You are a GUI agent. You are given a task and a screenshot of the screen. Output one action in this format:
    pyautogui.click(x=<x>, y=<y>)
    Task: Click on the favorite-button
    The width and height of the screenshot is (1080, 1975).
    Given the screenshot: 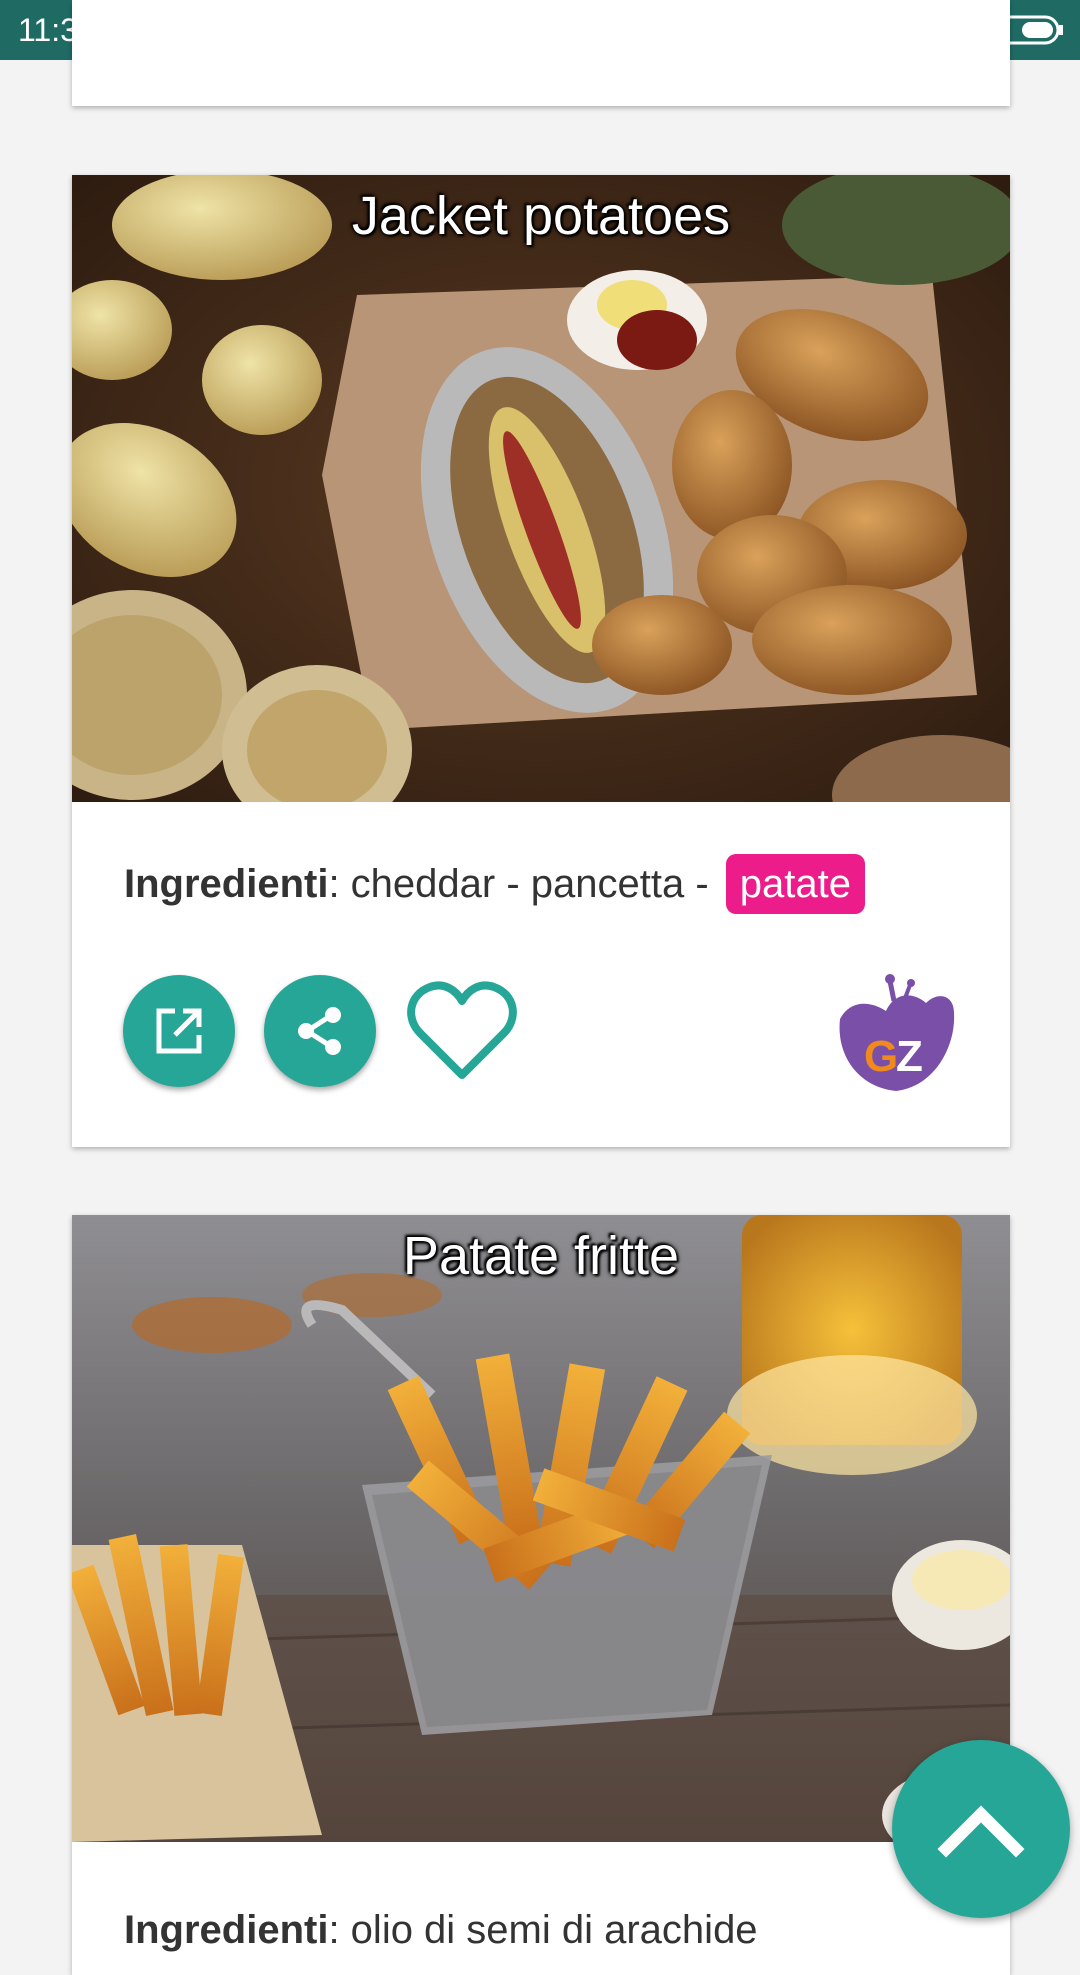 What is the action you would take?
    pyautogui.click(x=462, y=1031)
    